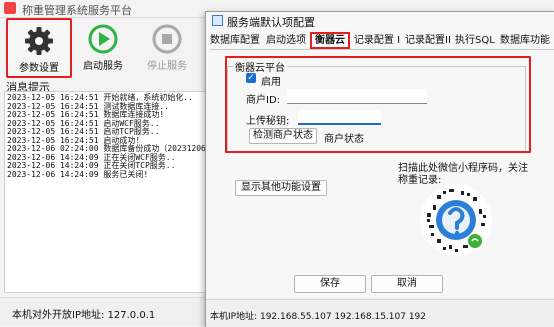 The width and height of the screenshot is (554, 327). What do you see at coordinates (339, 117) in the screenshot?
I see `upload-secret-input` at bounding box center [339, 117].